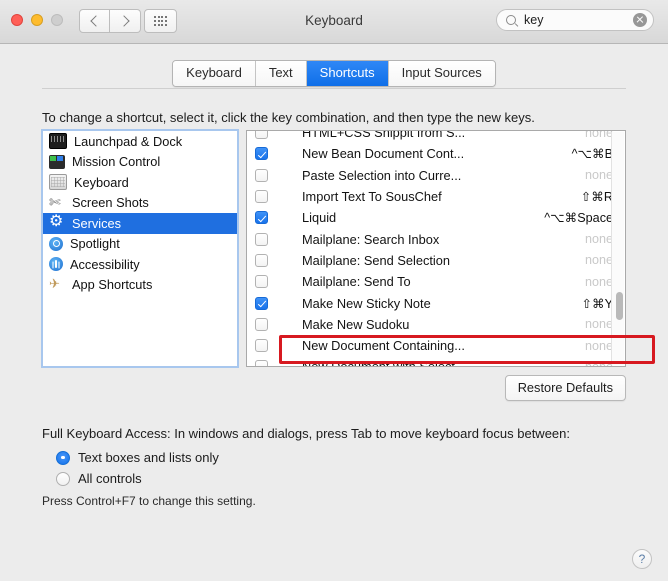 Image resolution: width=668 pixels, height=581 pixels. I want to click on table-row: Make New Sticky Note ⇧⌘Y, so click(436, 302).